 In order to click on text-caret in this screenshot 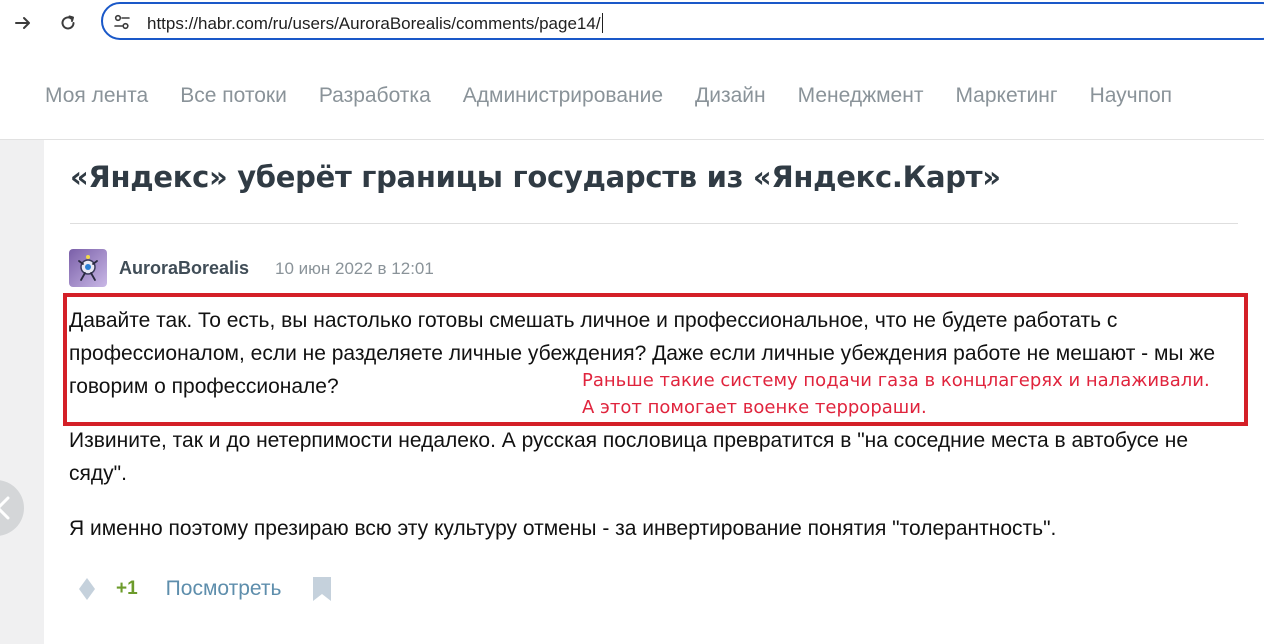, I will do `click(602, 23)`.